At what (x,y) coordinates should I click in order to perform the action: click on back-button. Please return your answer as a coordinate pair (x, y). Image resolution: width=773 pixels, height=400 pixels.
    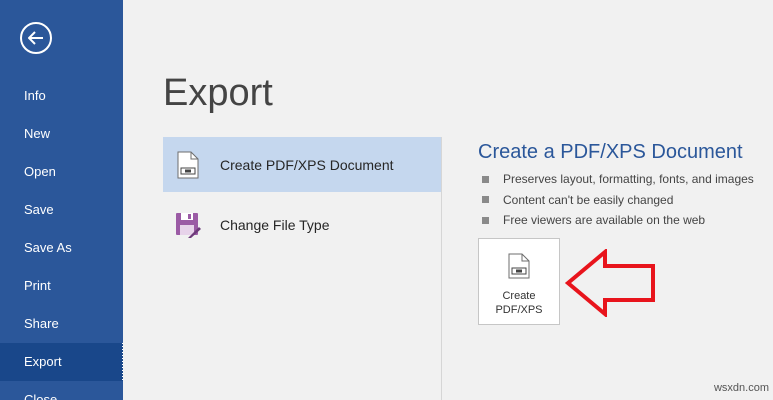
    Looking at the image, I should click on (36, 38).